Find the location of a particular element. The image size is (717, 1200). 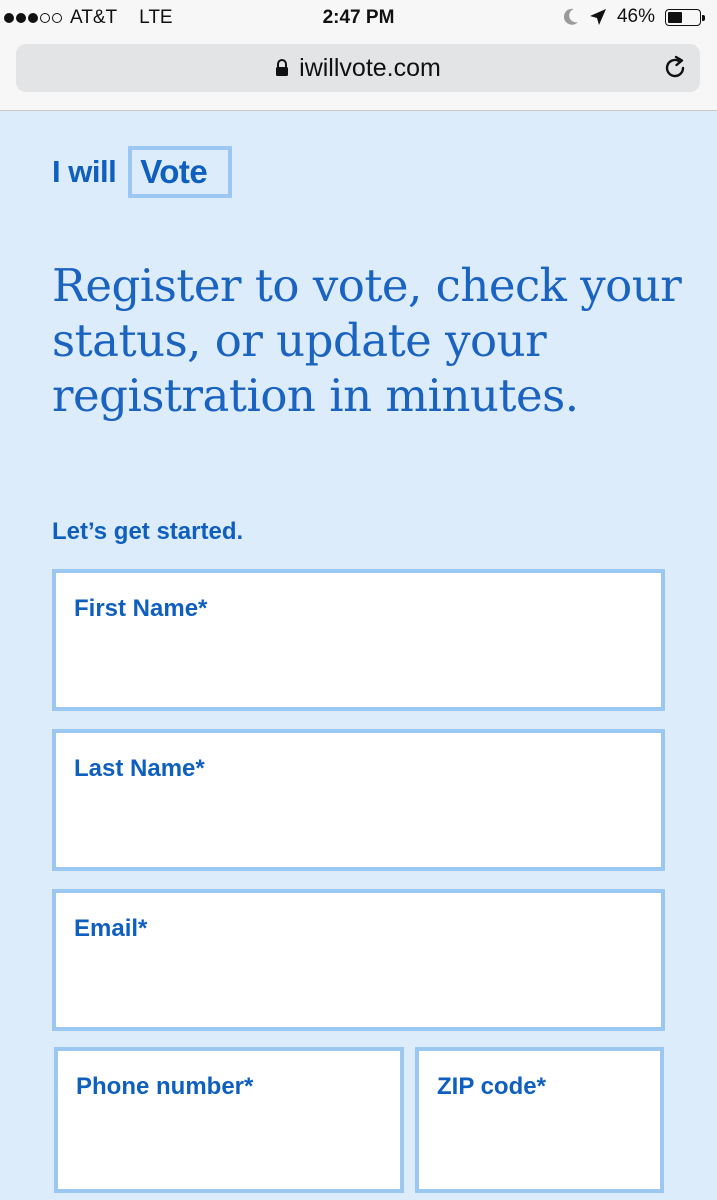

phone-field: Phone number* is located at coordinates (229, 1120).